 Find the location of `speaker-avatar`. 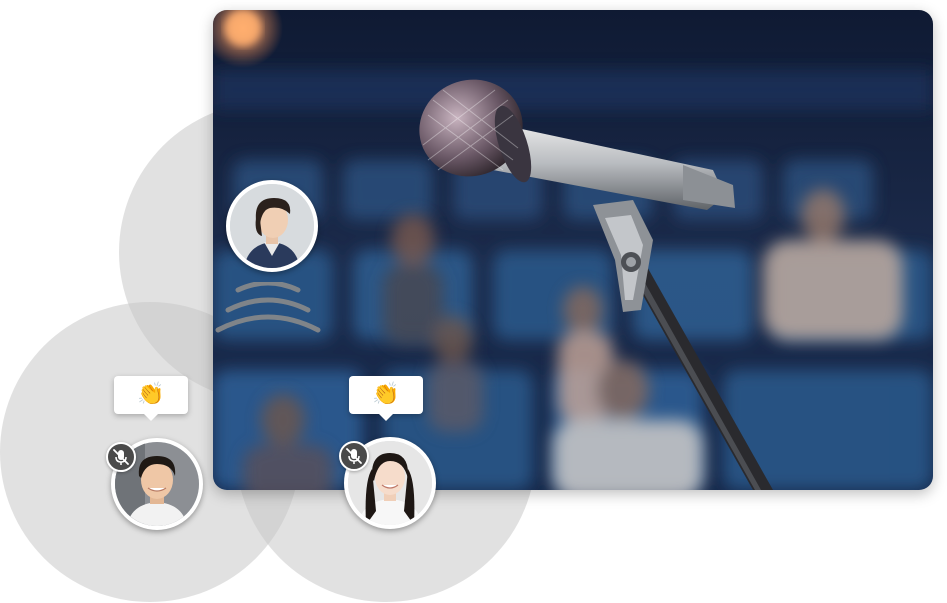

speaker-avatar is located at coordinates (272, 226).